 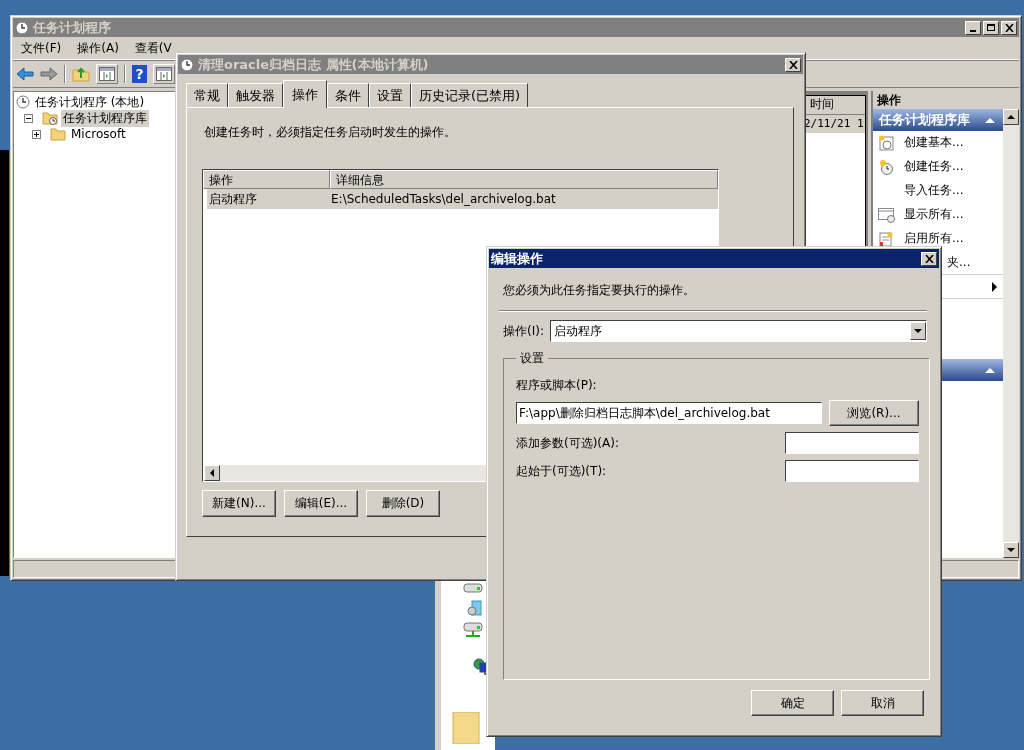 What do you see at coordinates (72, 27) in the screenshot?
I see `window-title: 任务计划程序` at bounding box center [72, 27].